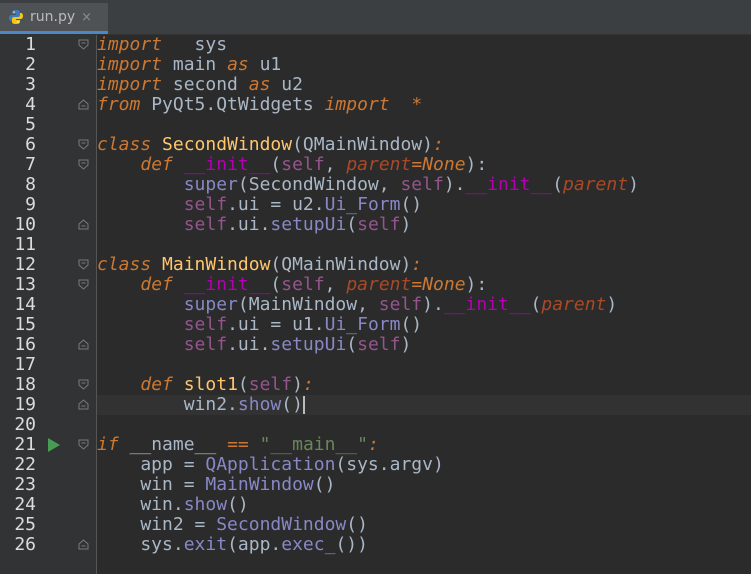 This screenshot has width=751, height=574. Describe the element at coordinates (232, 525) in the screenshot. I see `code-line: win2 = SecondWindow()` at that location.